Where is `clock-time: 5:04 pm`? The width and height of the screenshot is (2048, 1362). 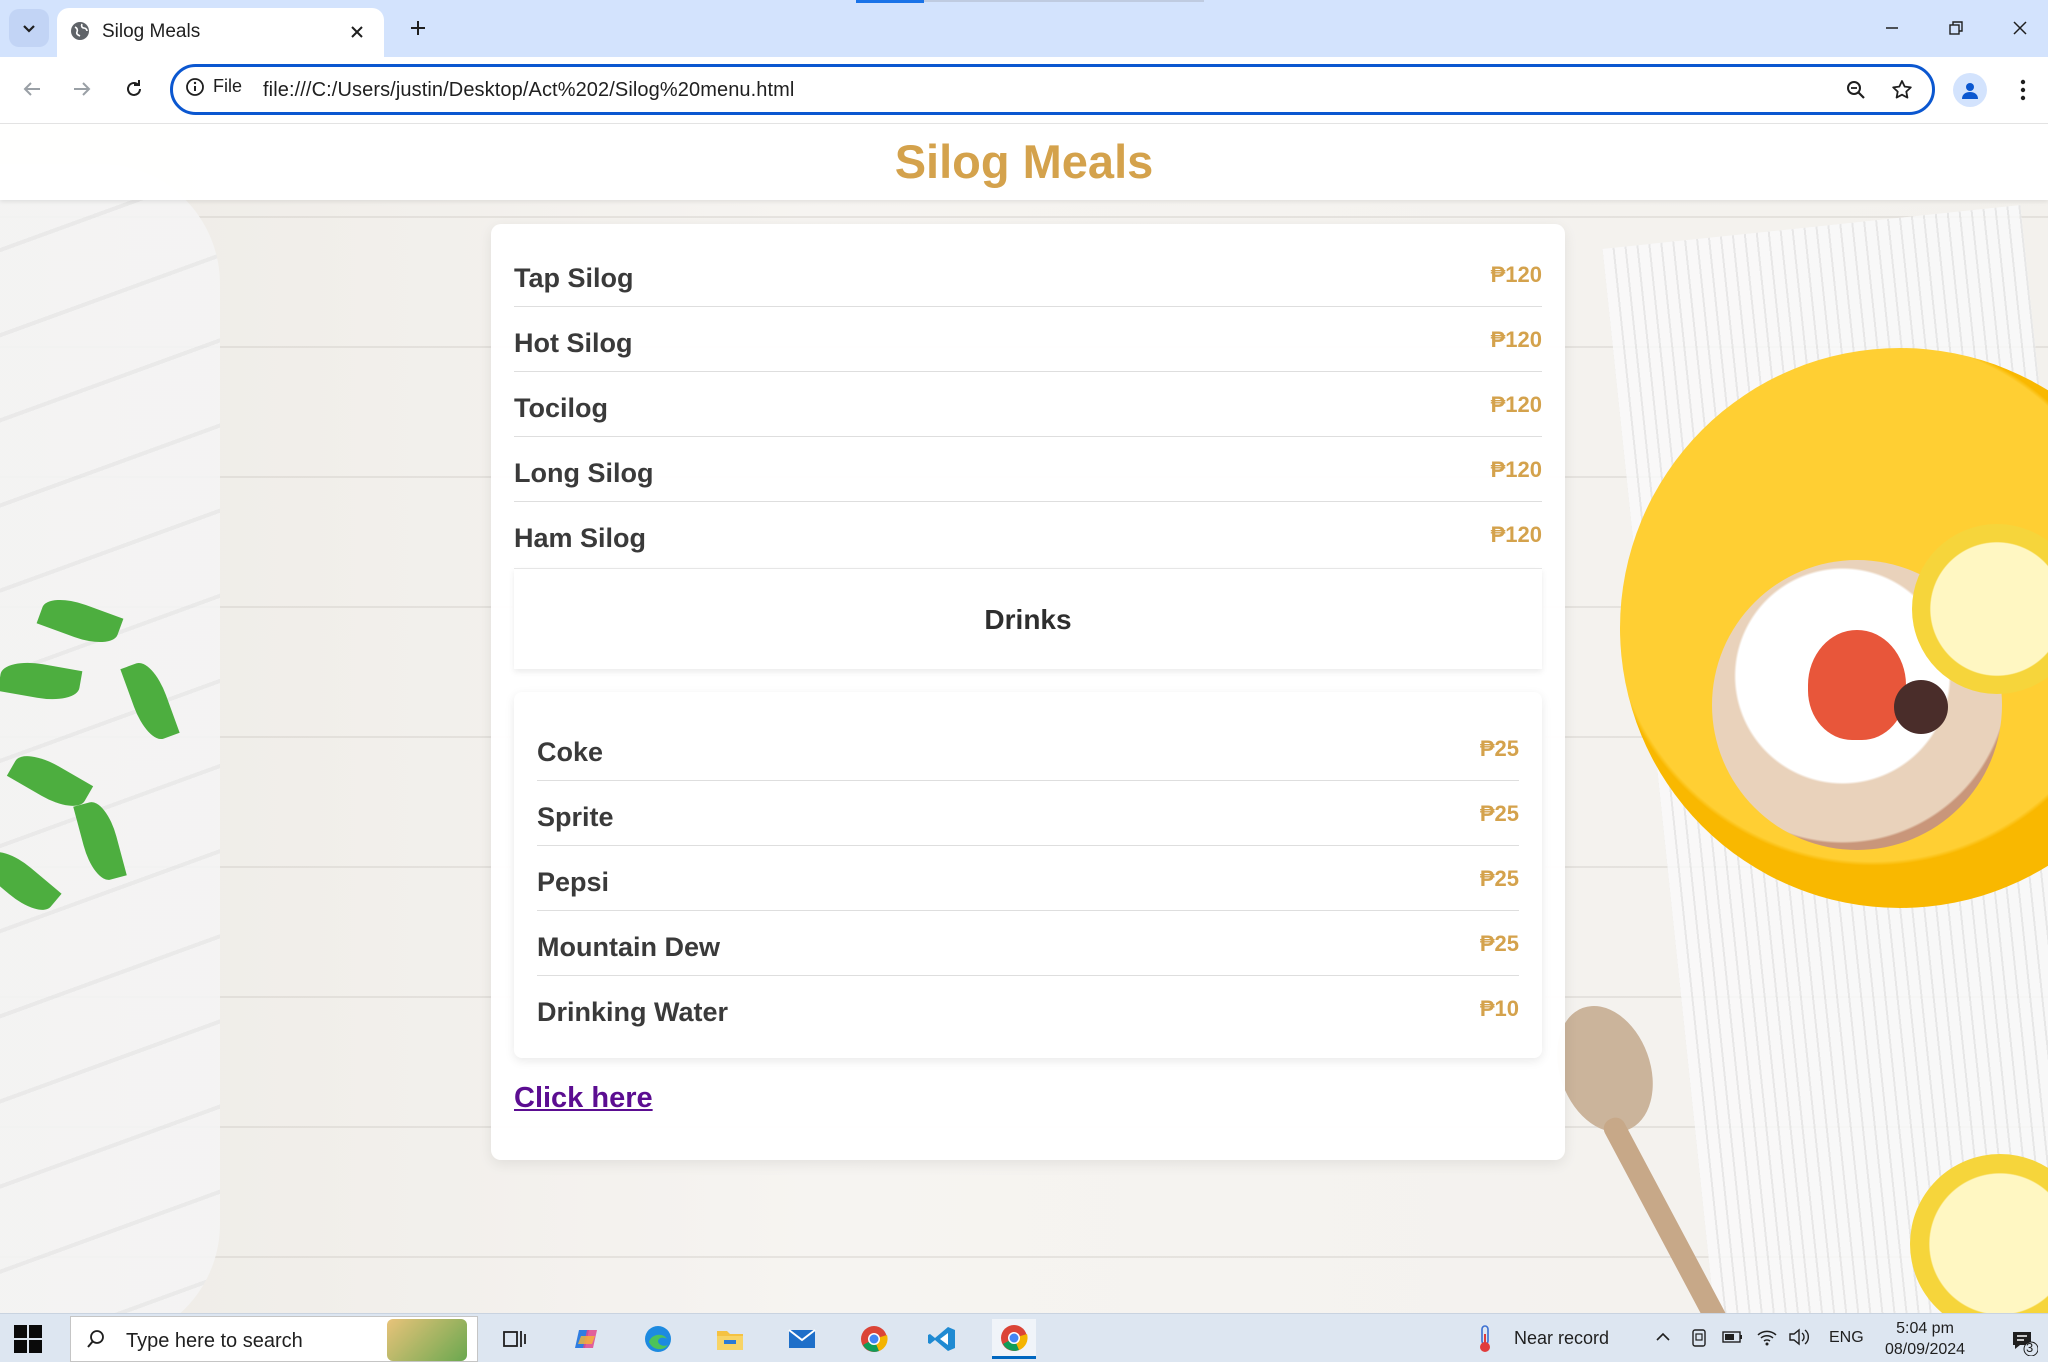 clock-time: 5:04 pm is located at coordinates (1925, 1328).